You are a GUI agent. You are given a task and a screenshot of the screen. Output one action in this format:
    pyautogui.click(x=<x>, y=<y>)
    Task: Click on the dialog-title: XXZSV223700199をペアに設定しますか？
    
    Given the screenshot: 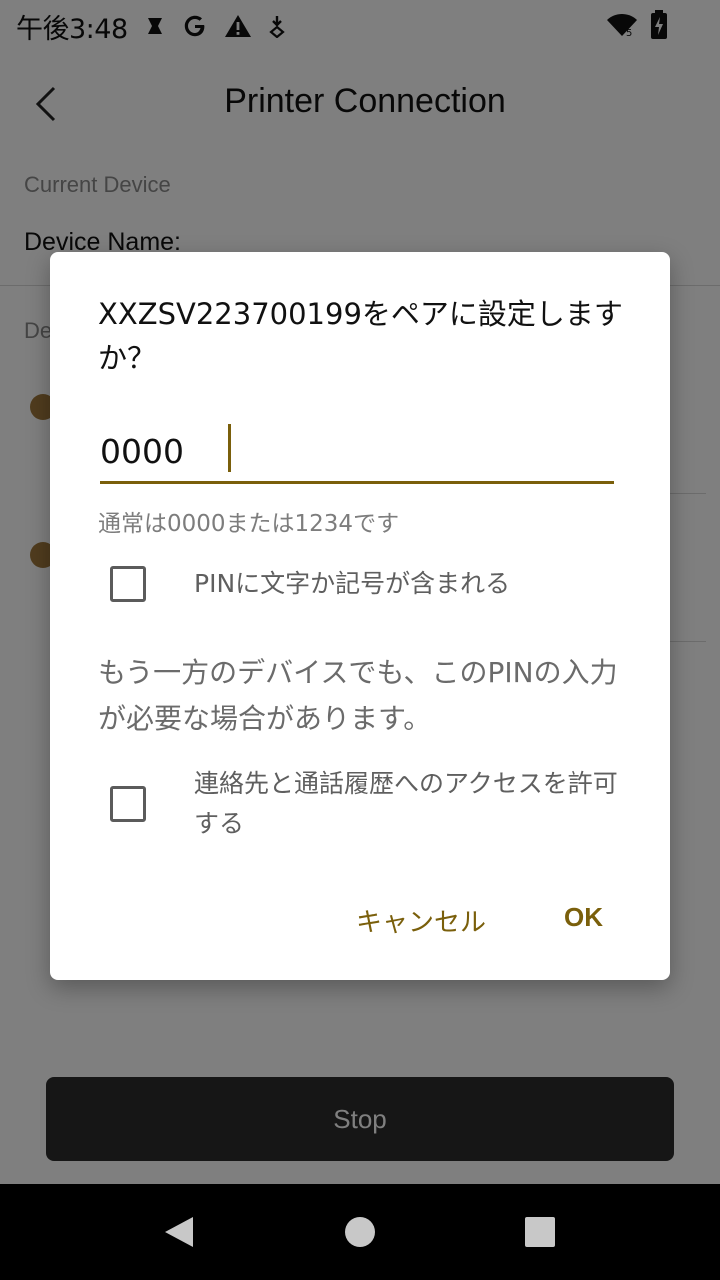 What is the action you would take?
    pyautogui.click(x=360, y=336)
    